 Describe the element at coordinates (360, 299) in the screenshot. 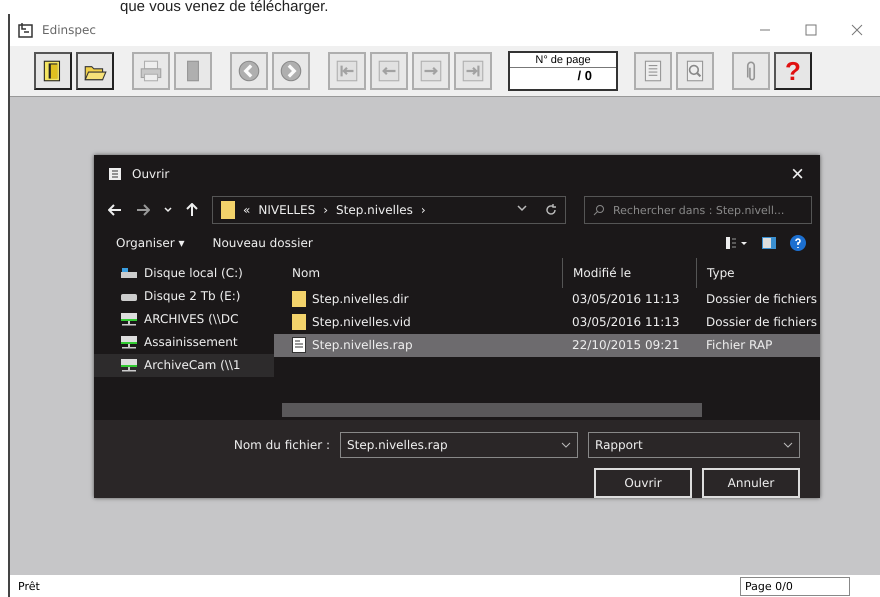

I see `file-name: Step.nivelles.dir` at that location.